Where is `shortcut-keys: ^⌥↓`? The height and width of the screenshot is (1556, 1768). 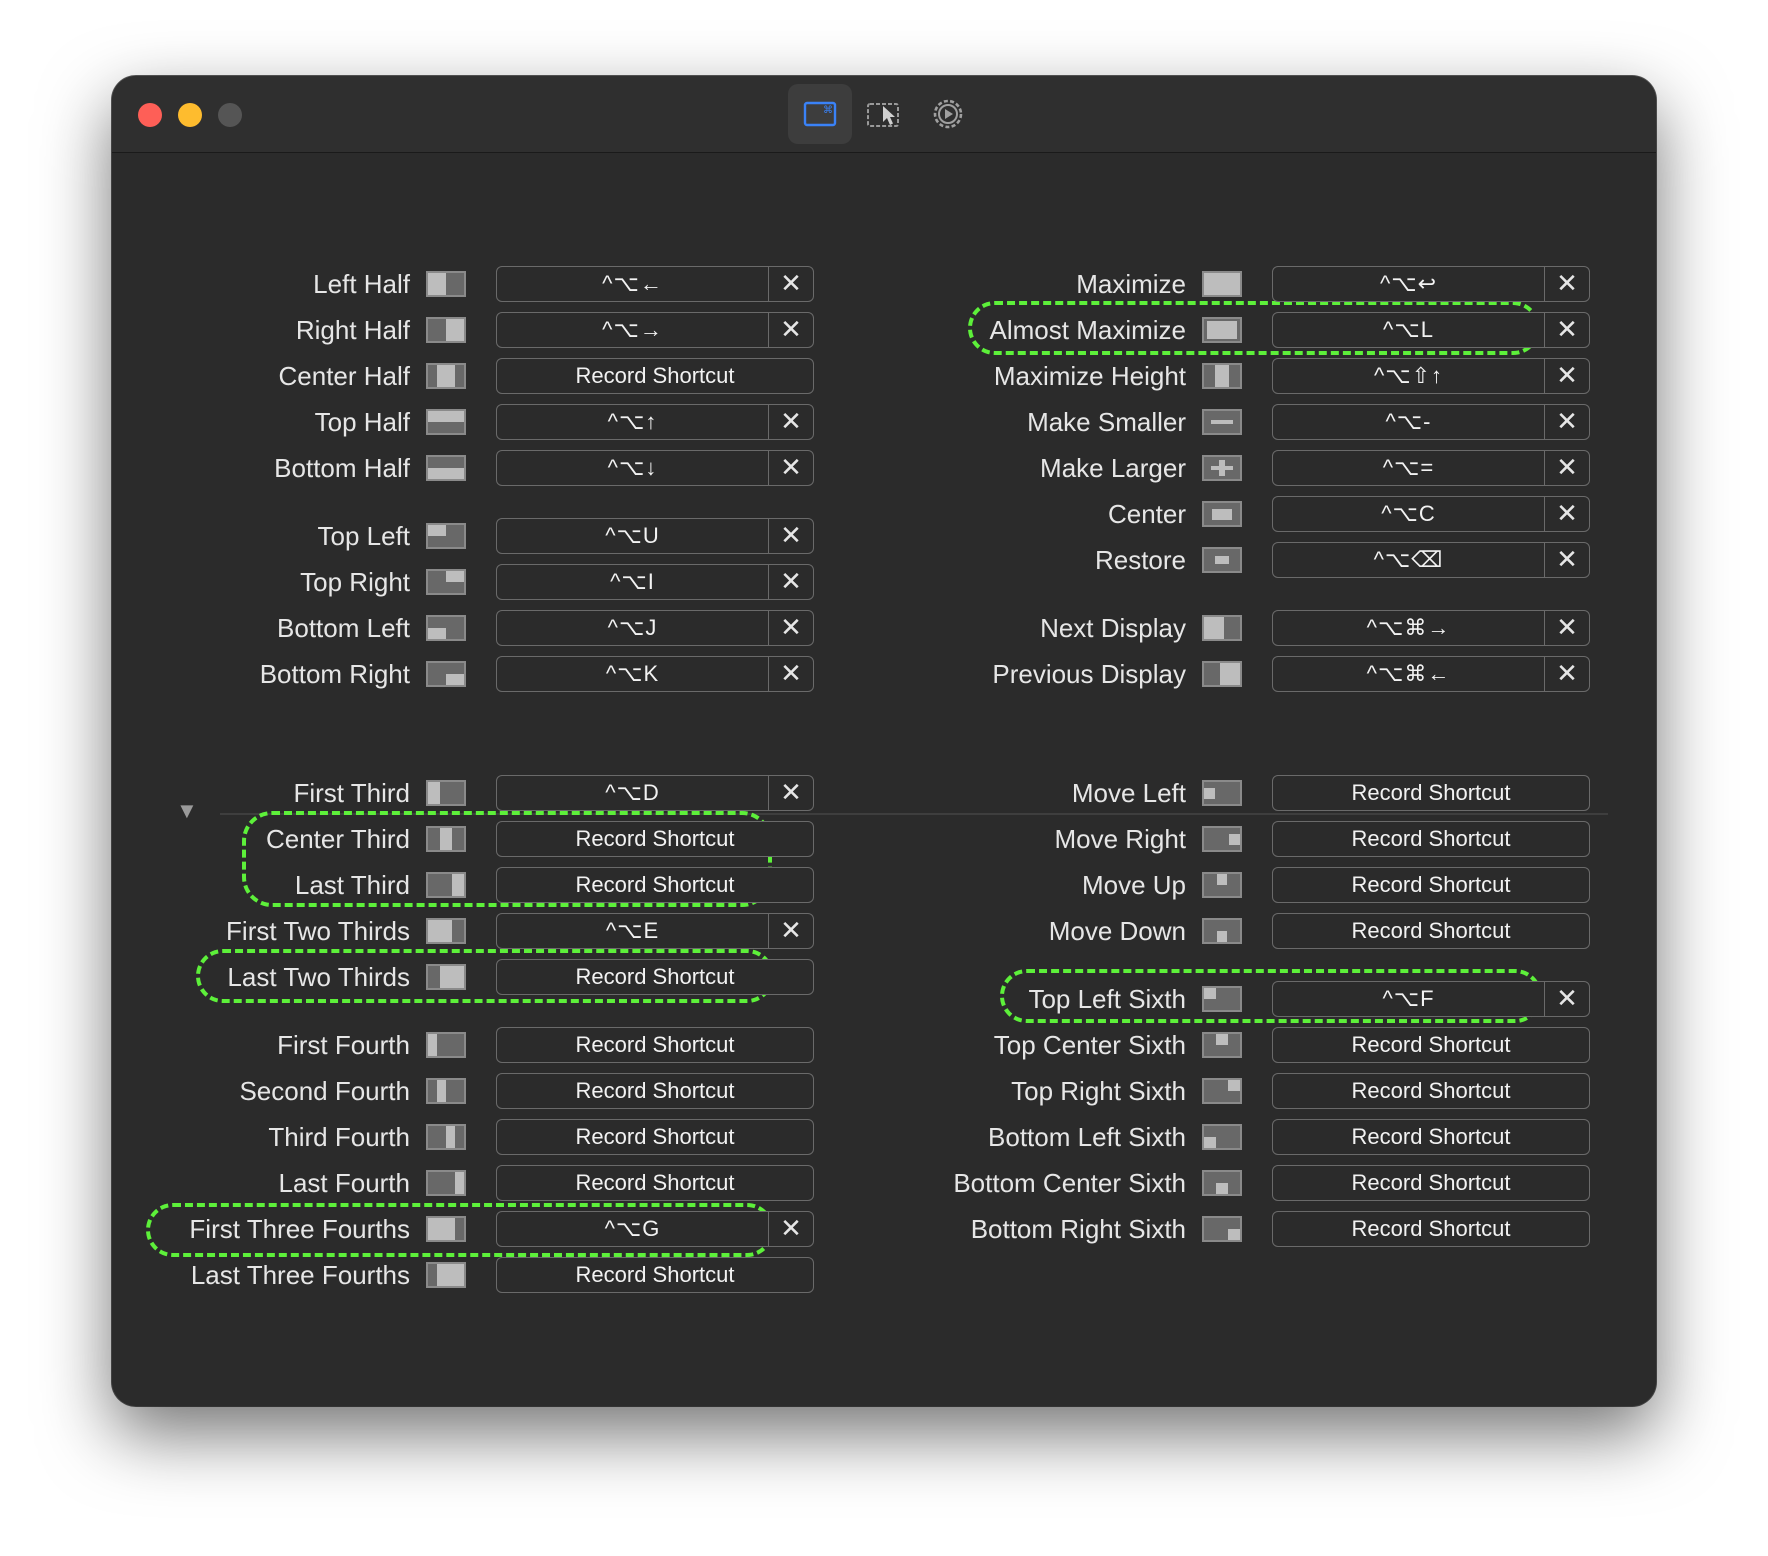
shortcut-keys: ^⌥↓ is located at coordinates (633, 468).